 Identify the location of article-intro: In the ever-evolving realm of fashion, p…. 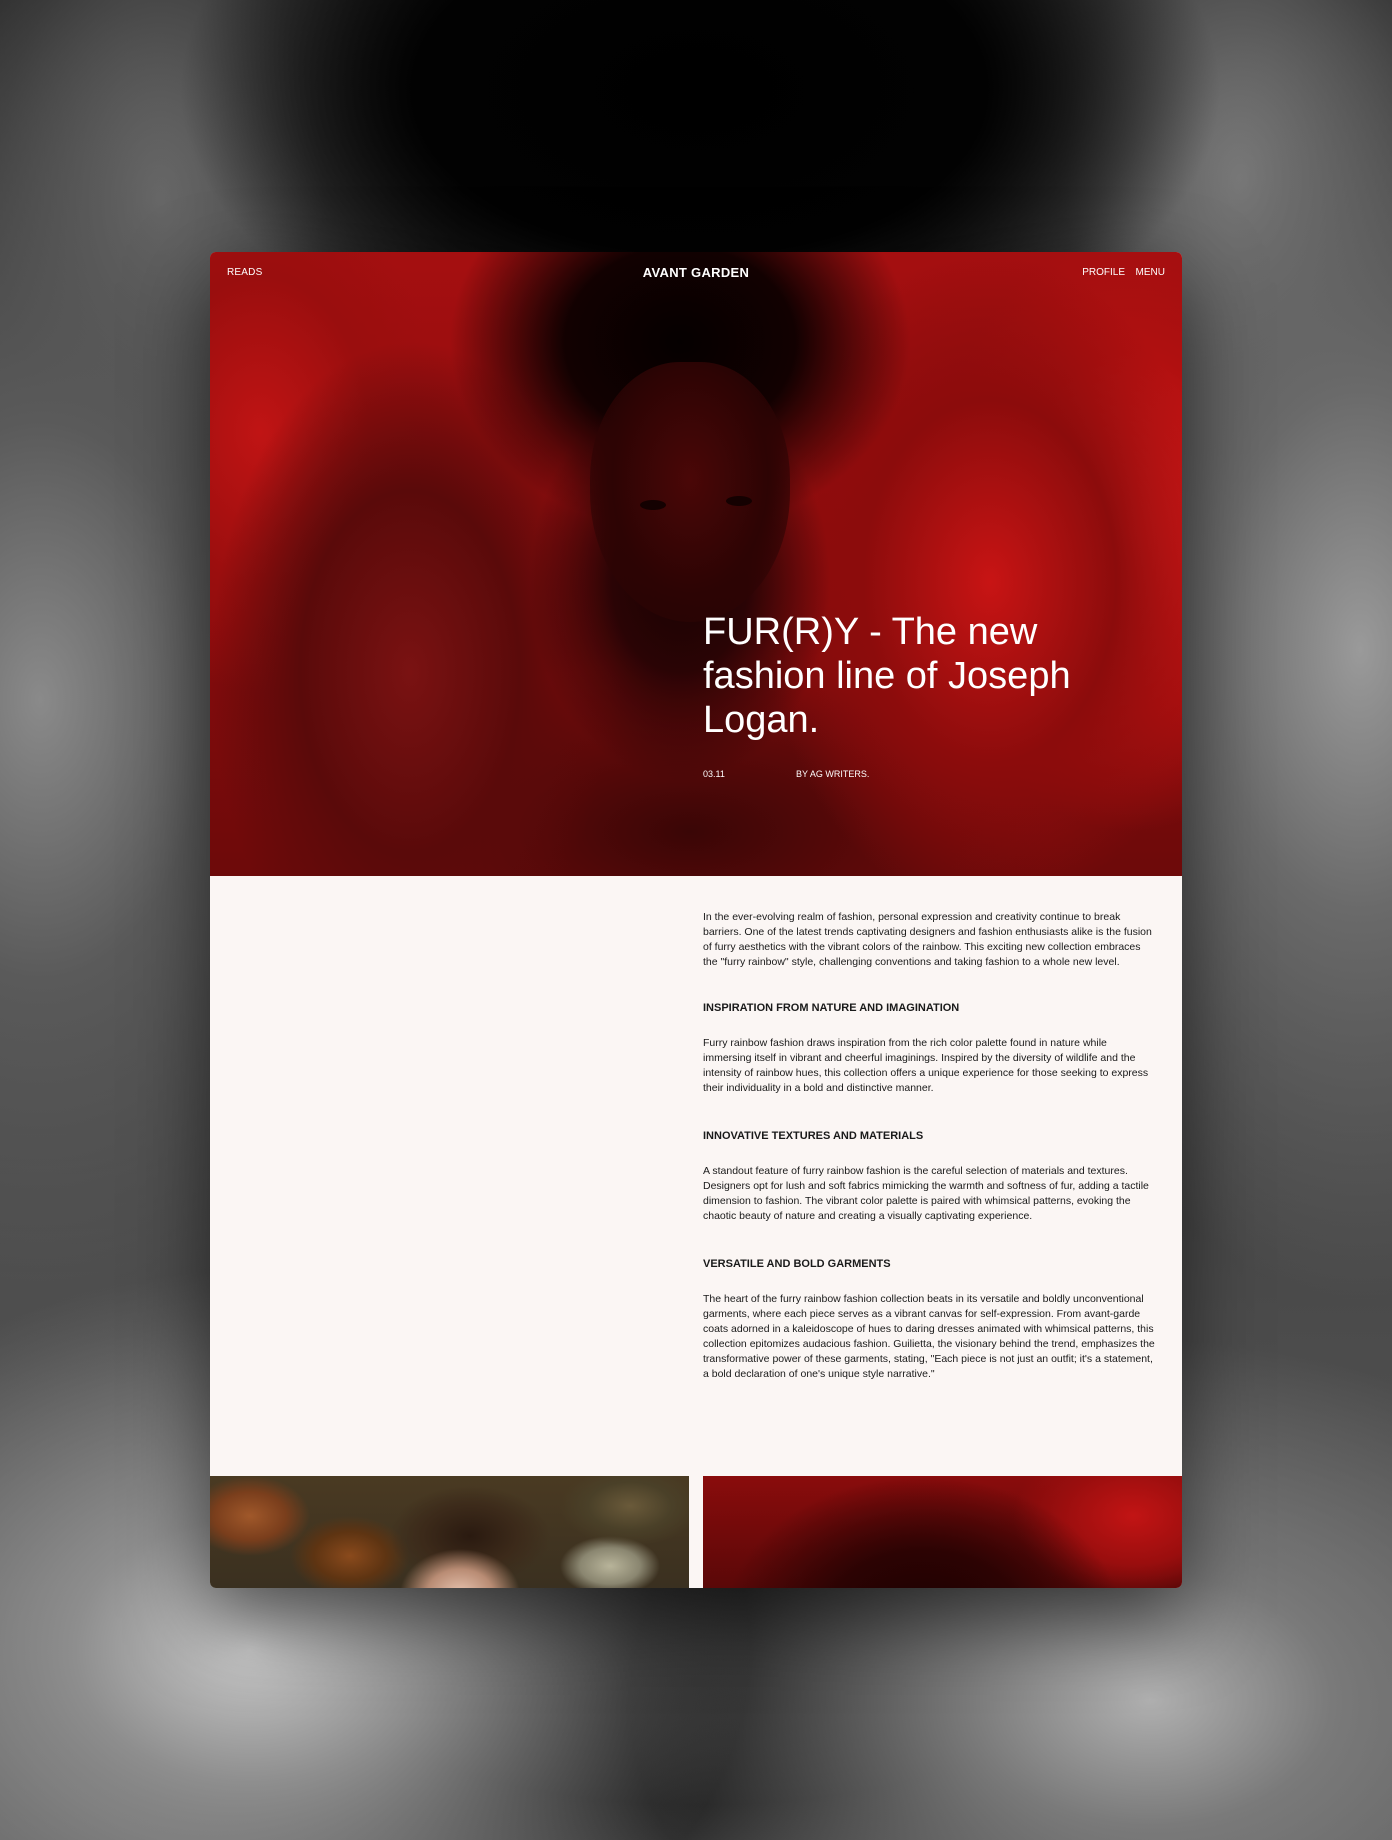
(927, 939).